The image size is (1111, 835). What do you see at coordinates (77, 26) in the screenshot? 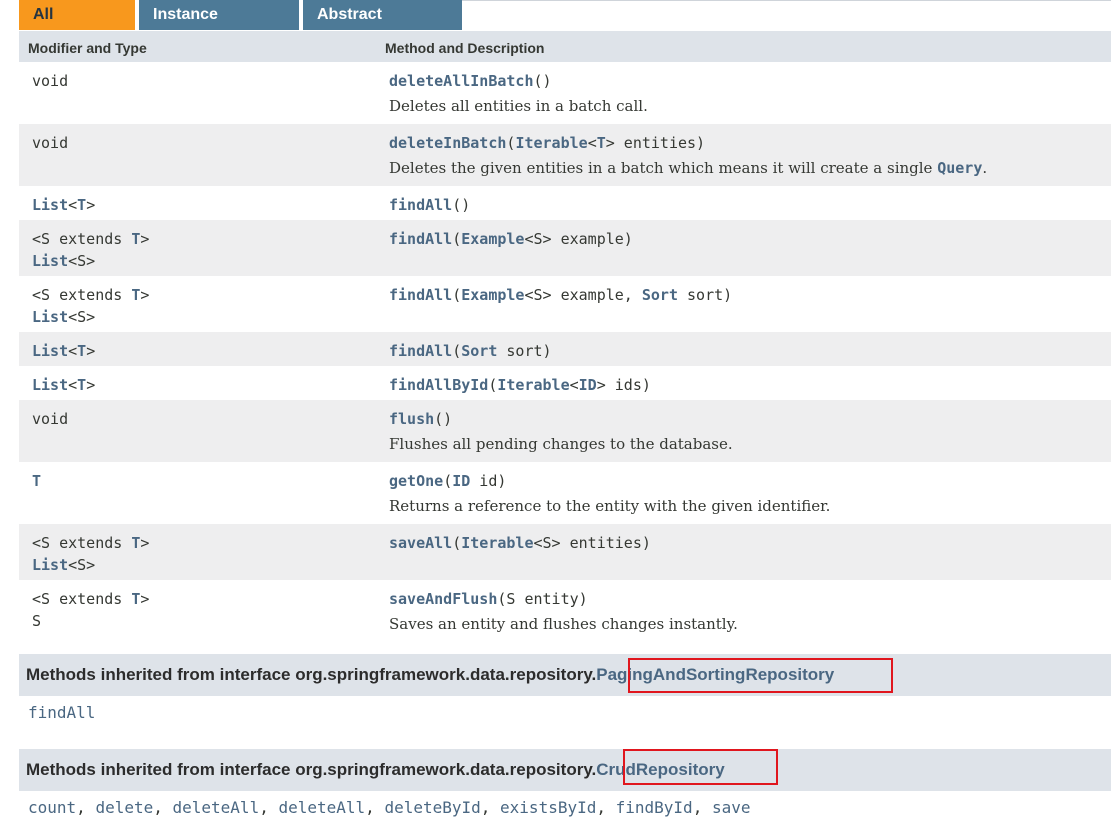
I see `tab-all-methods: All Methods` at bounding box center [77, 26].